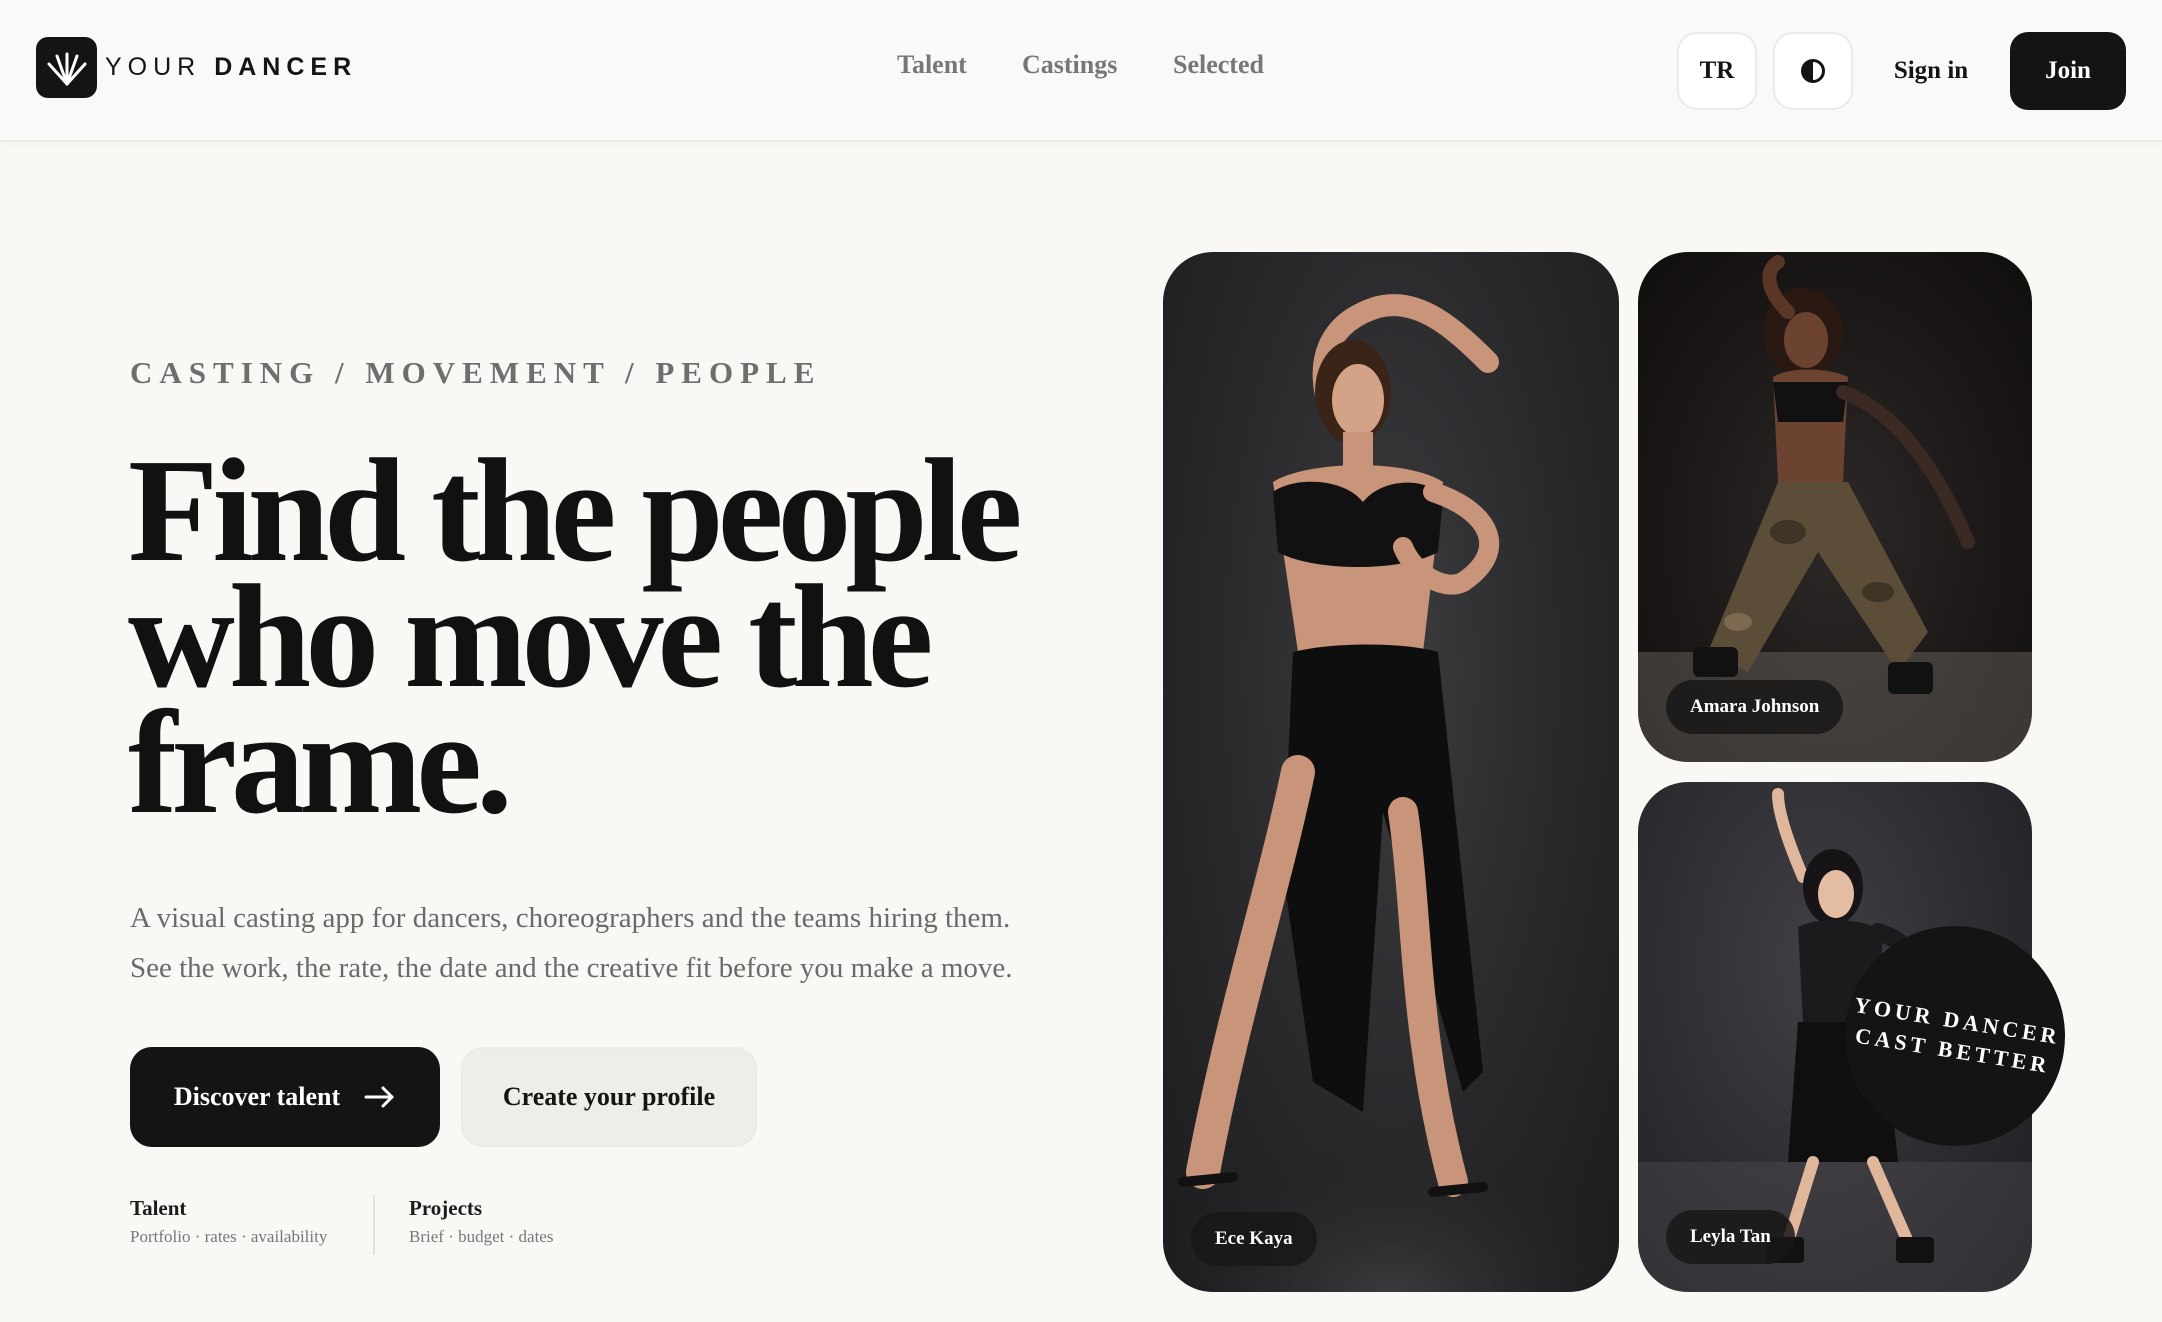 Image resolution: width=2162 pixels, height=1322 pixels. Describe the element at coordinates (158, 1208) in the screenshot. I see `meta-title: Talent` at that location.